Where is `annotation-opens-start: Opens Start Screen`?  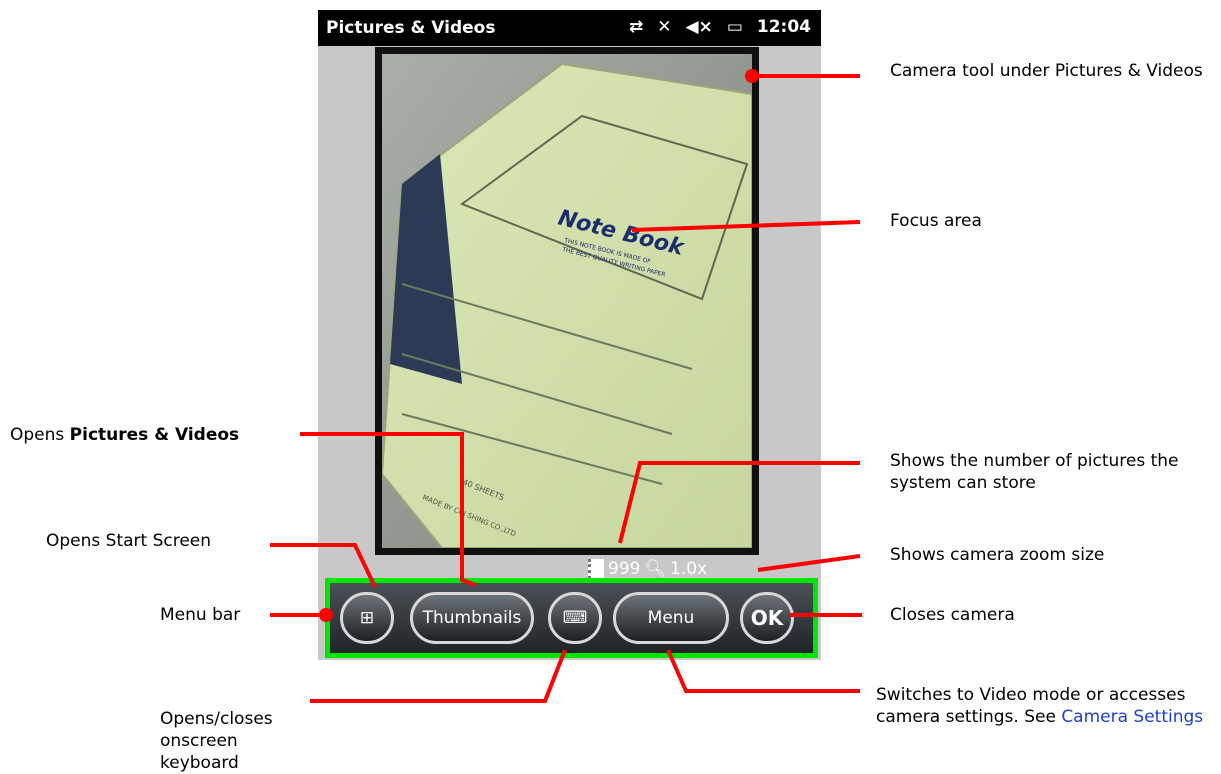 annotation-opens-start: Opens Start Screen is located at coordinates (129, 541).